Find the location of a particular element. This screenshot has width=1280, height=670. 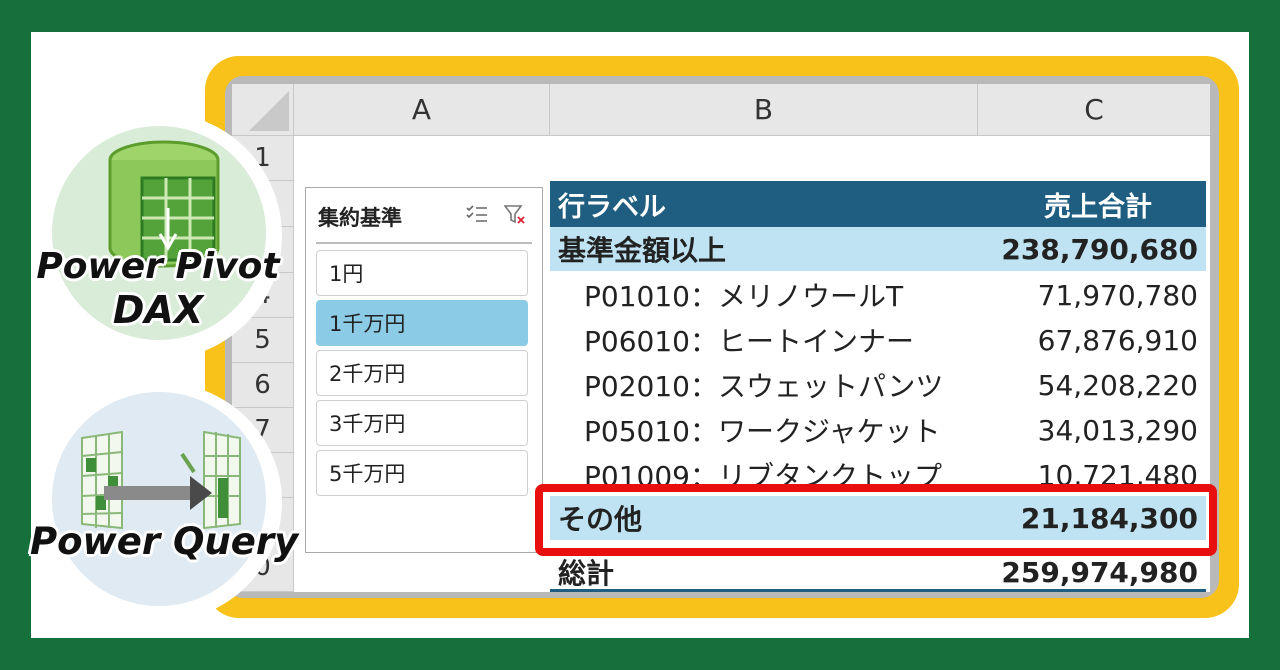

slicer-divider is located at coordinates (424, 243).